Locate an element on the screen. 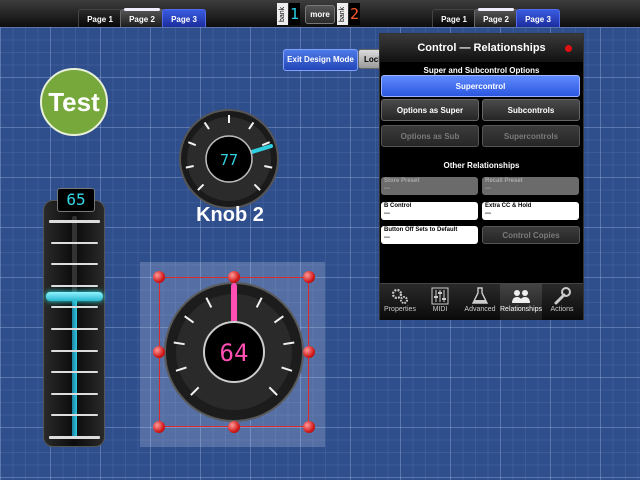 The width and height of the screenshot is (640, 480). extra-cc-hold-label: Extra CC & Hold is located at coordinates (508, 206).